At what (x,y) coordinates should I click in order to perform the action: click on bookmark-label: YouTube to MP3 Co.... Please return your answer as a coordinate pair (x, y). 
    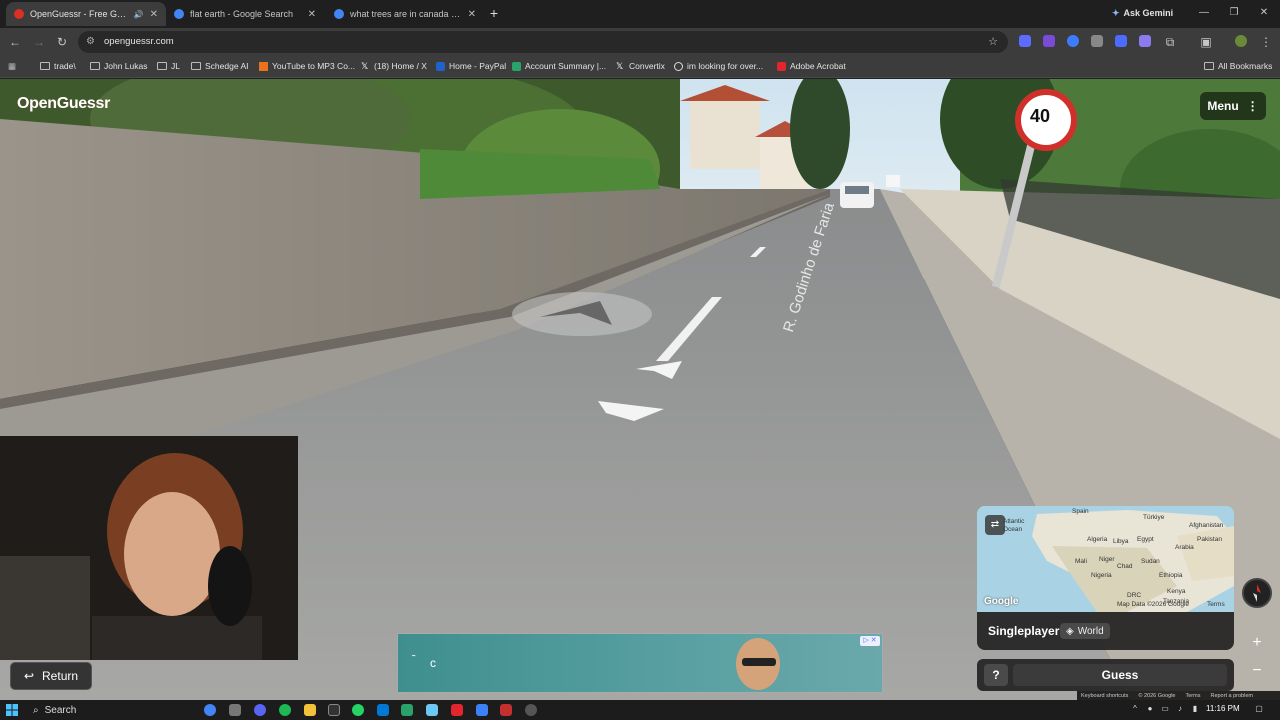
    Looking at the image, I should click on (314, 66).